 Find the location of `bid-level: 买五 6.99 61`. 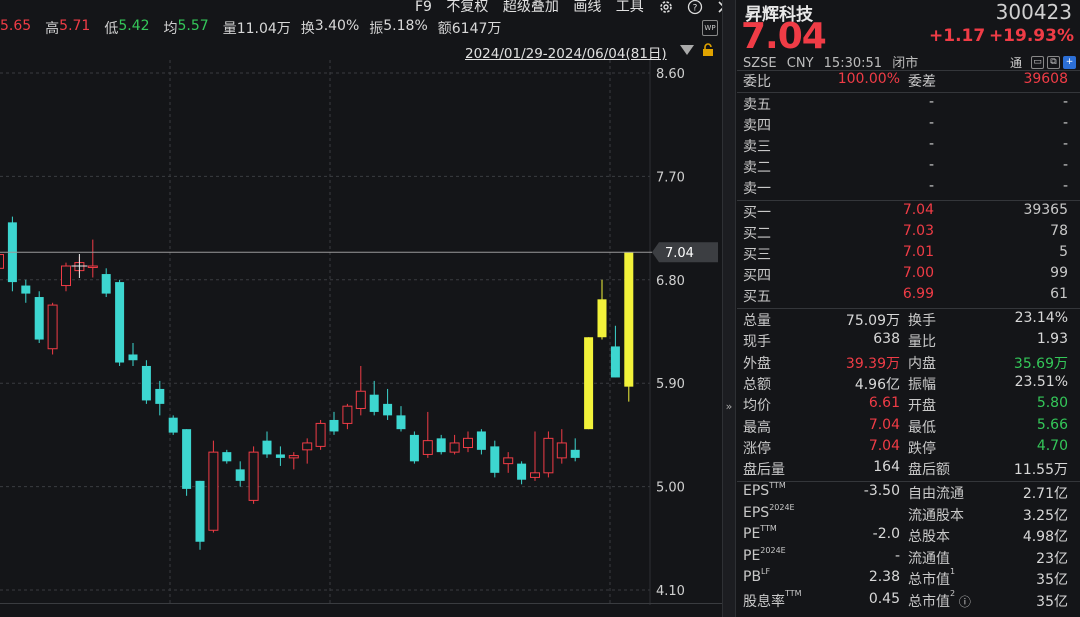

bid-level: 买五 6.99 61 is located at coordinates (908, 296).